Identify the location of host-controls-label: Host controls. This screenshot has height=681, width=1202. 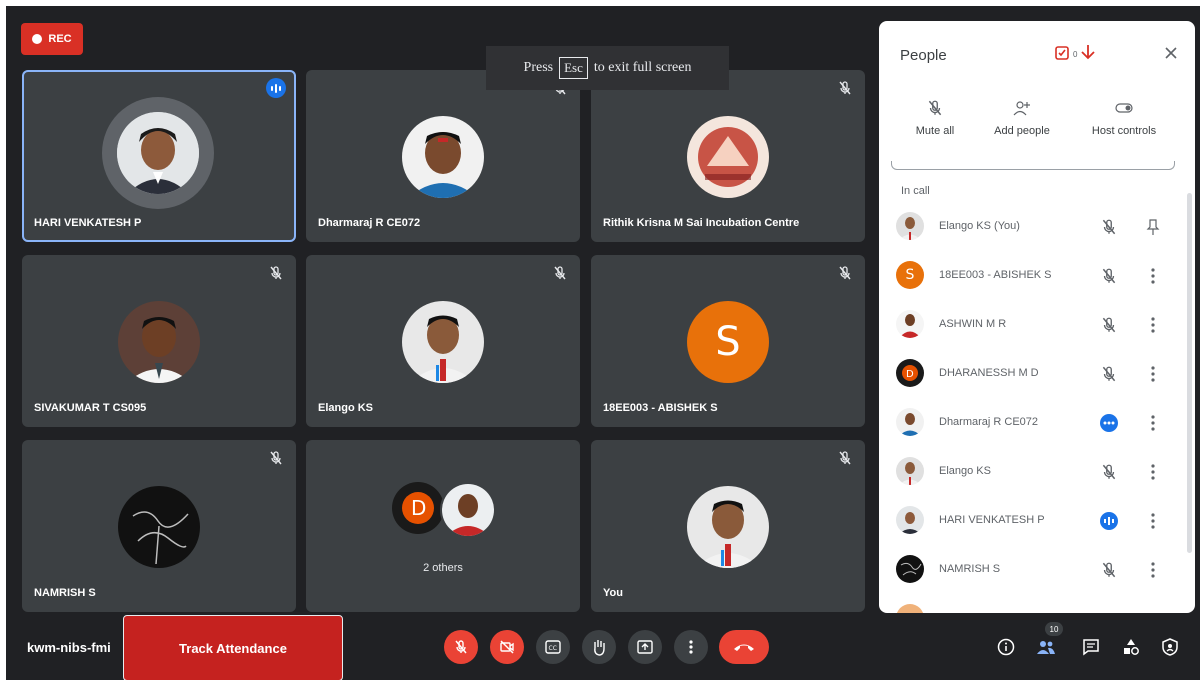
(1124, 131).